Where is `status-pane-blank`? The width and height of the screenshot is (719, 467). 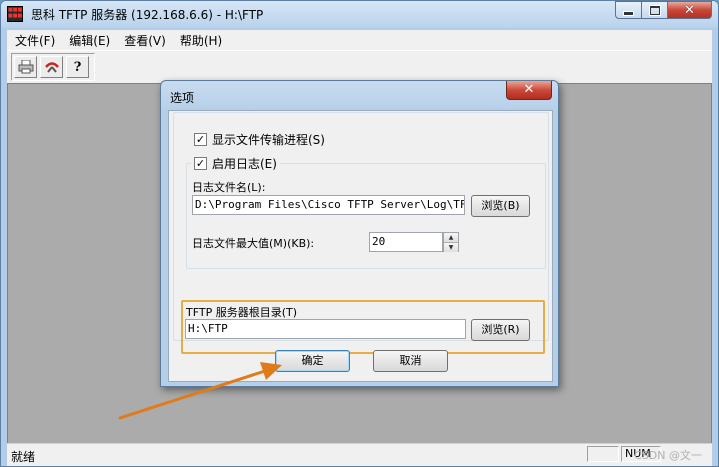 status-pane-blank is located at coordinates (603, 454).